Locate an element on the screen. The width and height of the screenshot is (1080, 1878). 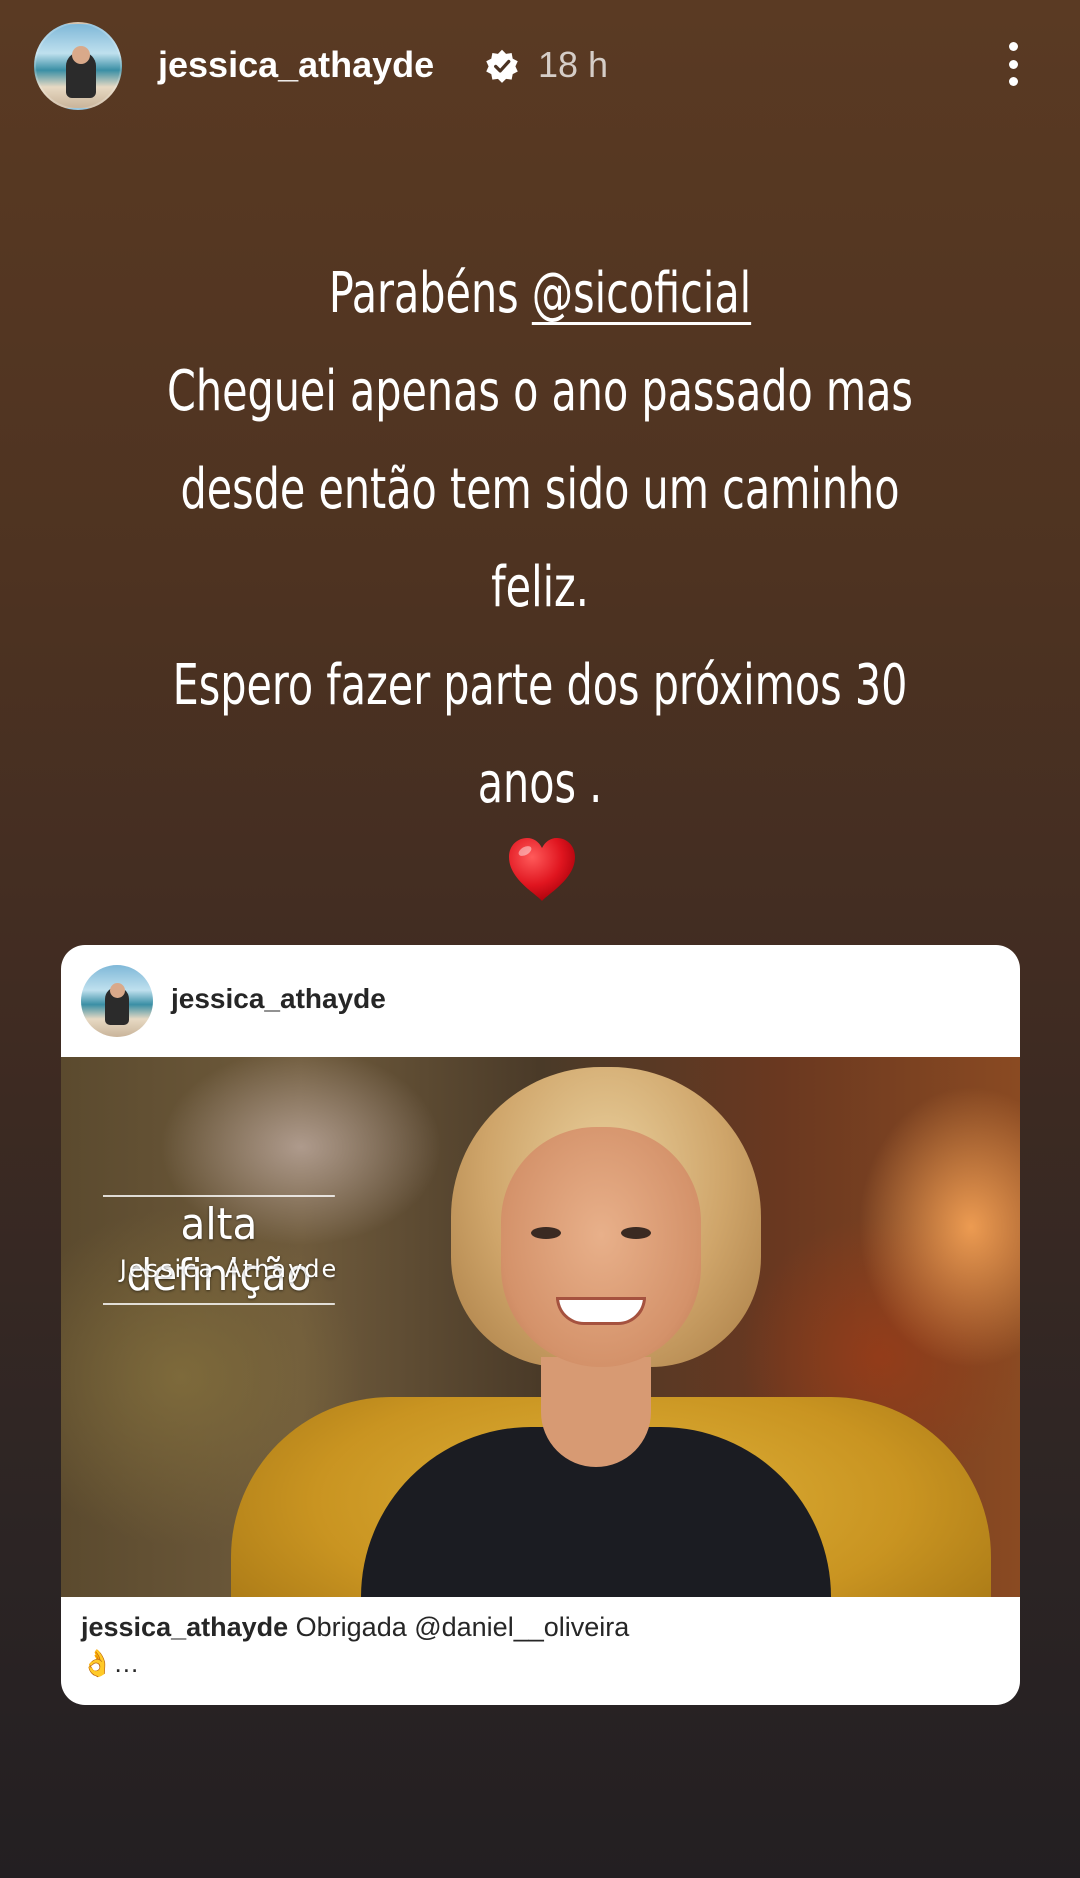
caption-line-3: desde então tem sido um caminho is located at coordinates (540, 489).